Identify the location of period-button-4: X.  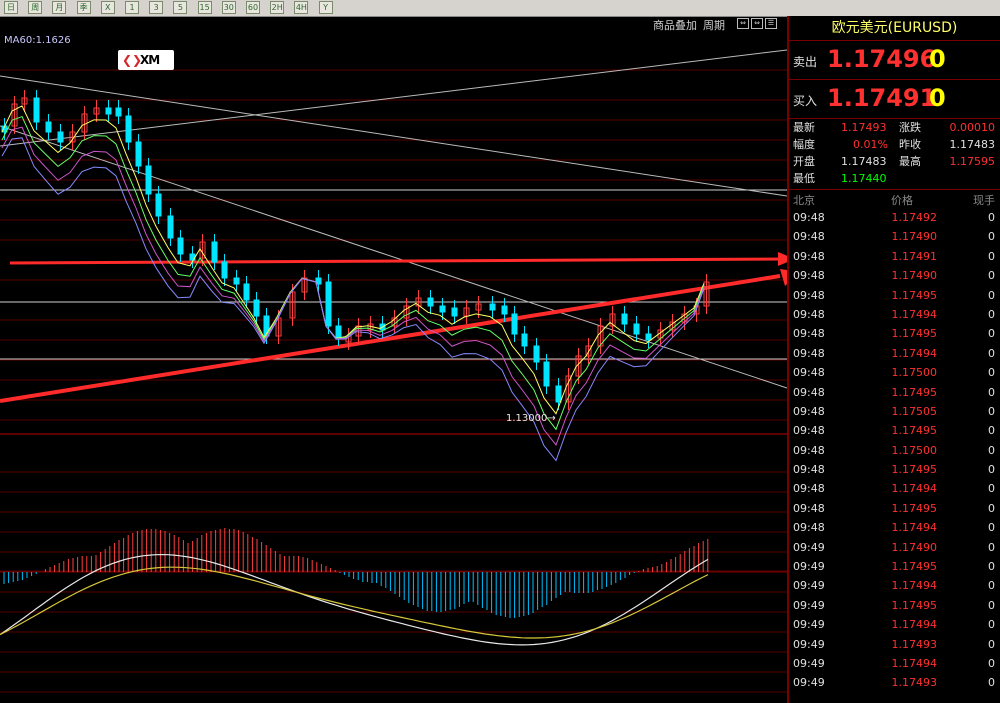
(107, 7).